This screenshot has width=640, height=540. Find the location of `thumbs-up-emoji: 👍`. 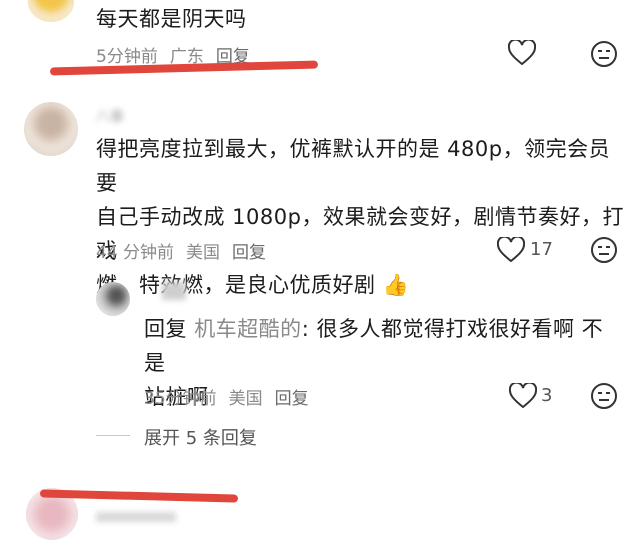

thumbs-up-emoji: 👍 is located at coordinates (396, 285).